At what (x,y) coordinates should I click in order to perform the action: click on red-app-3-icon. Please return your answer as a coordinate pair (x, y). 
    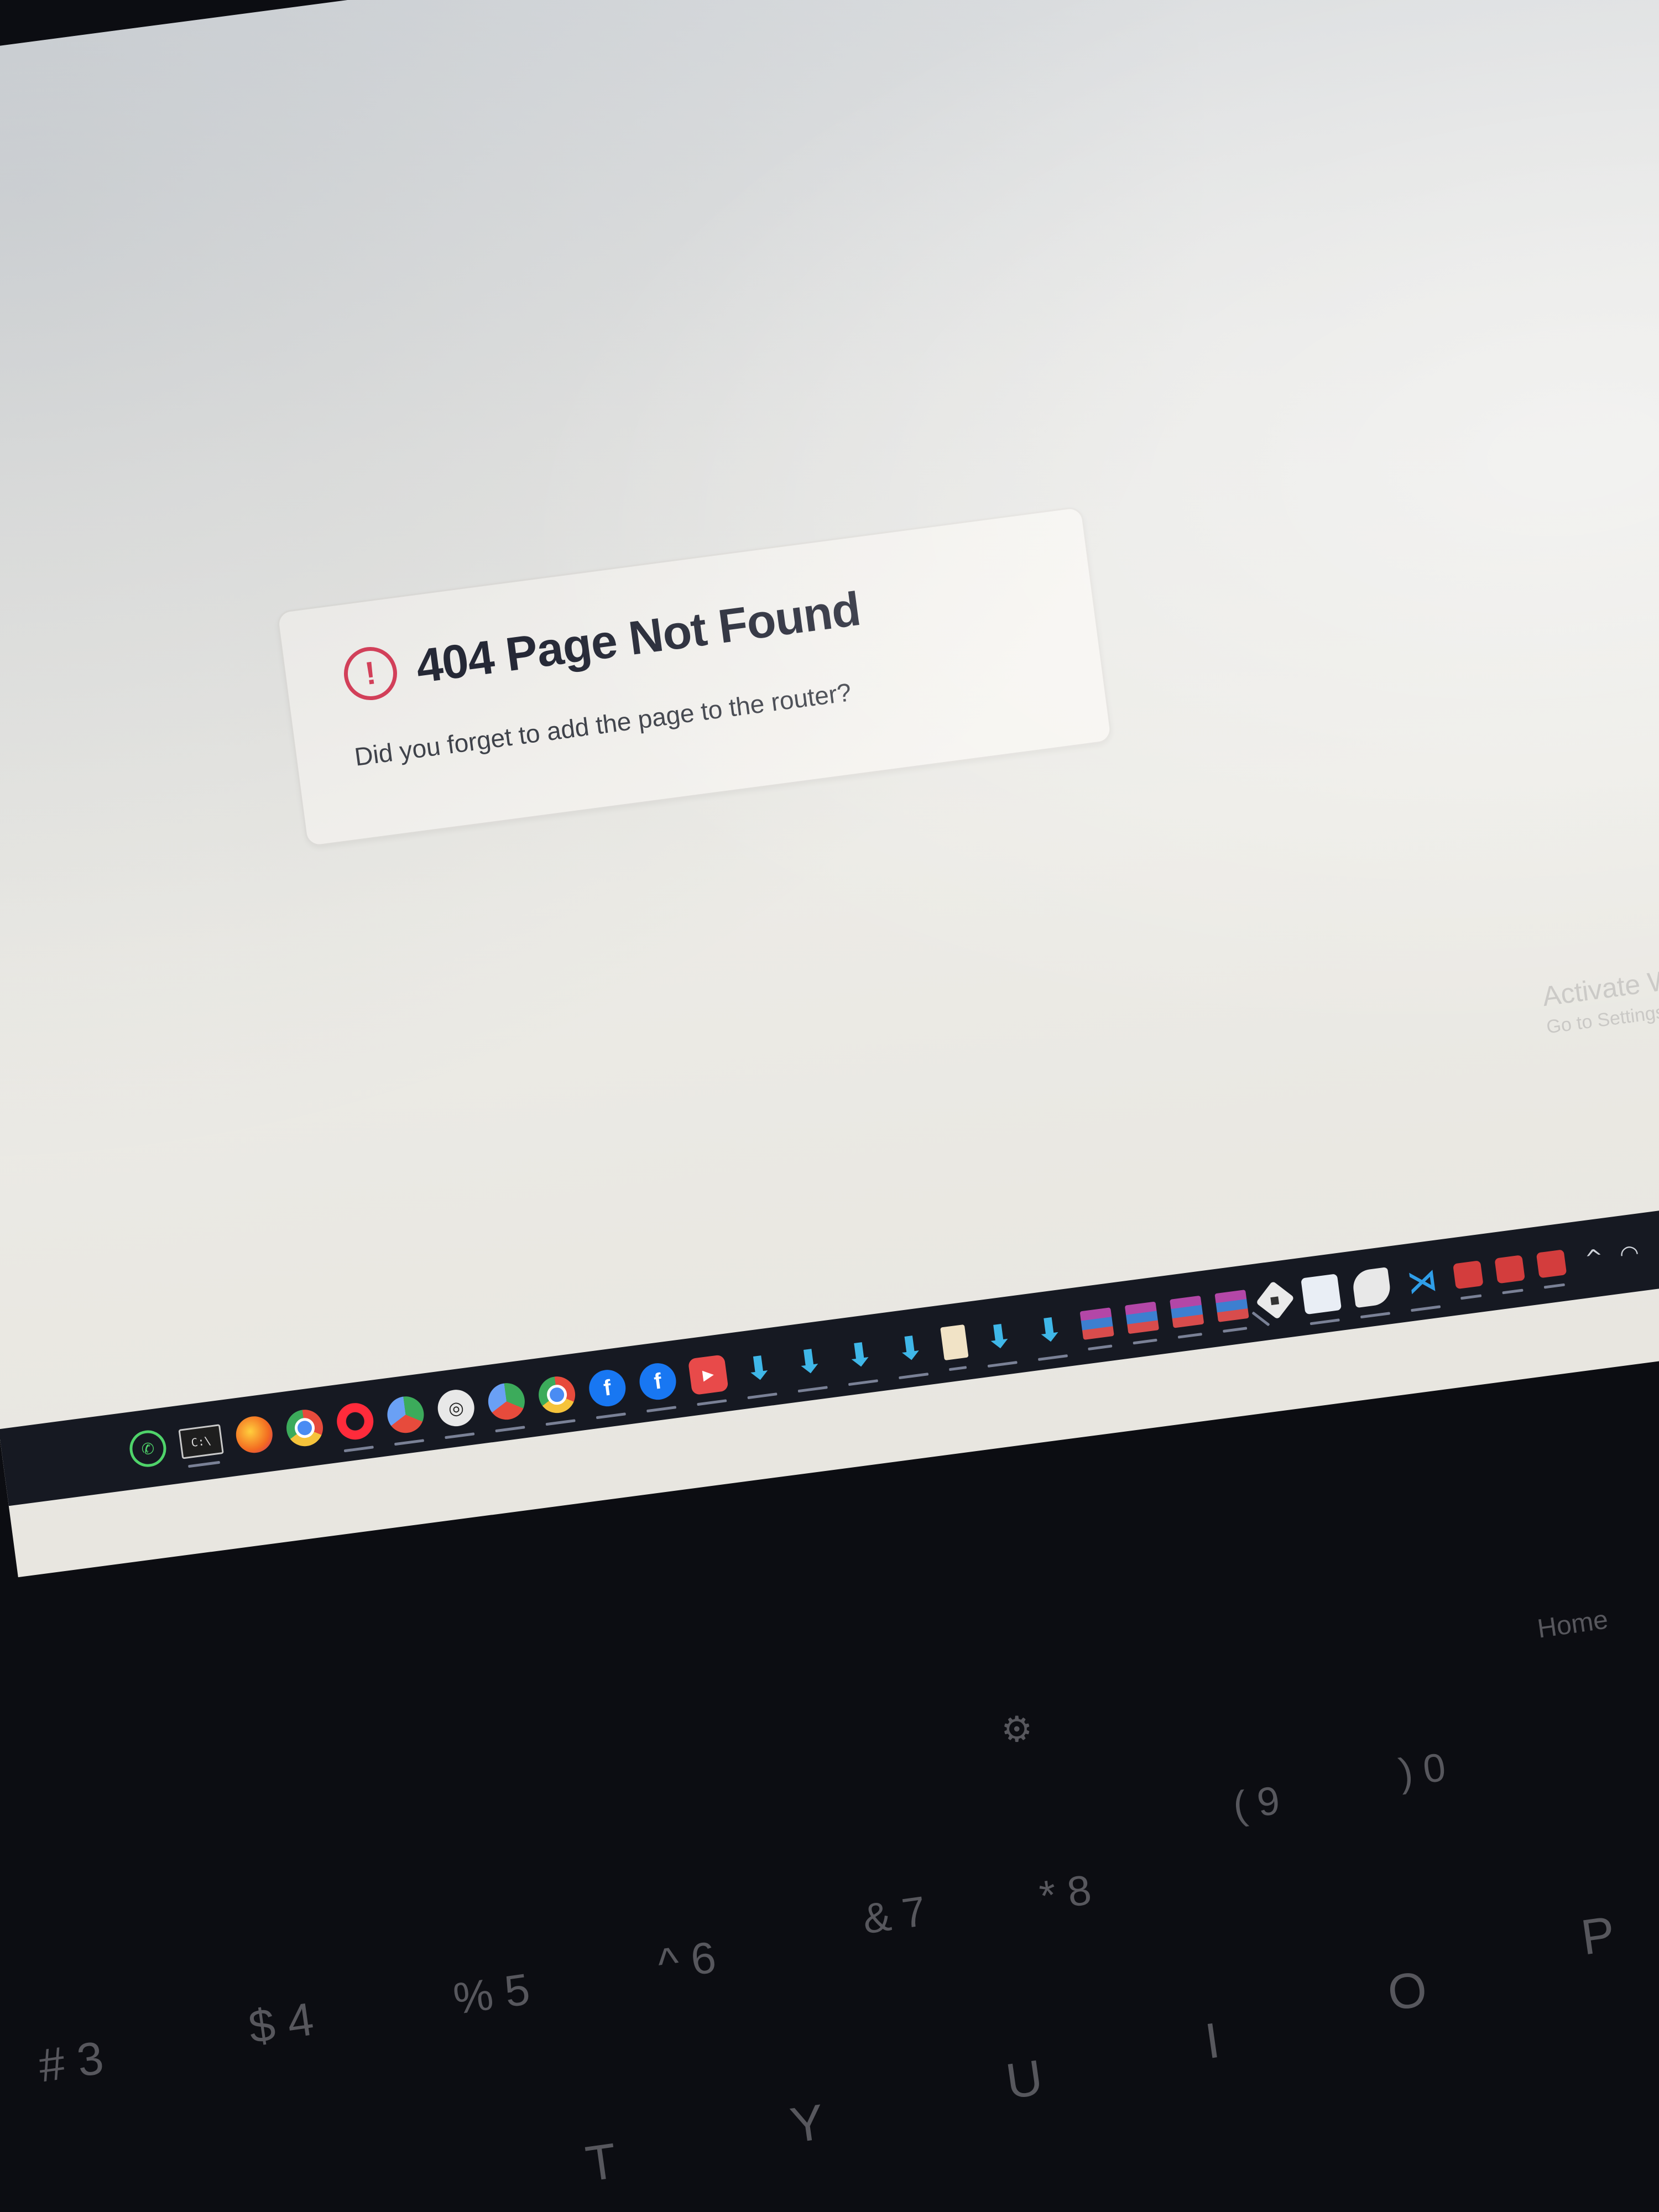
    Looking at the image, I should click on (1552, 1264).